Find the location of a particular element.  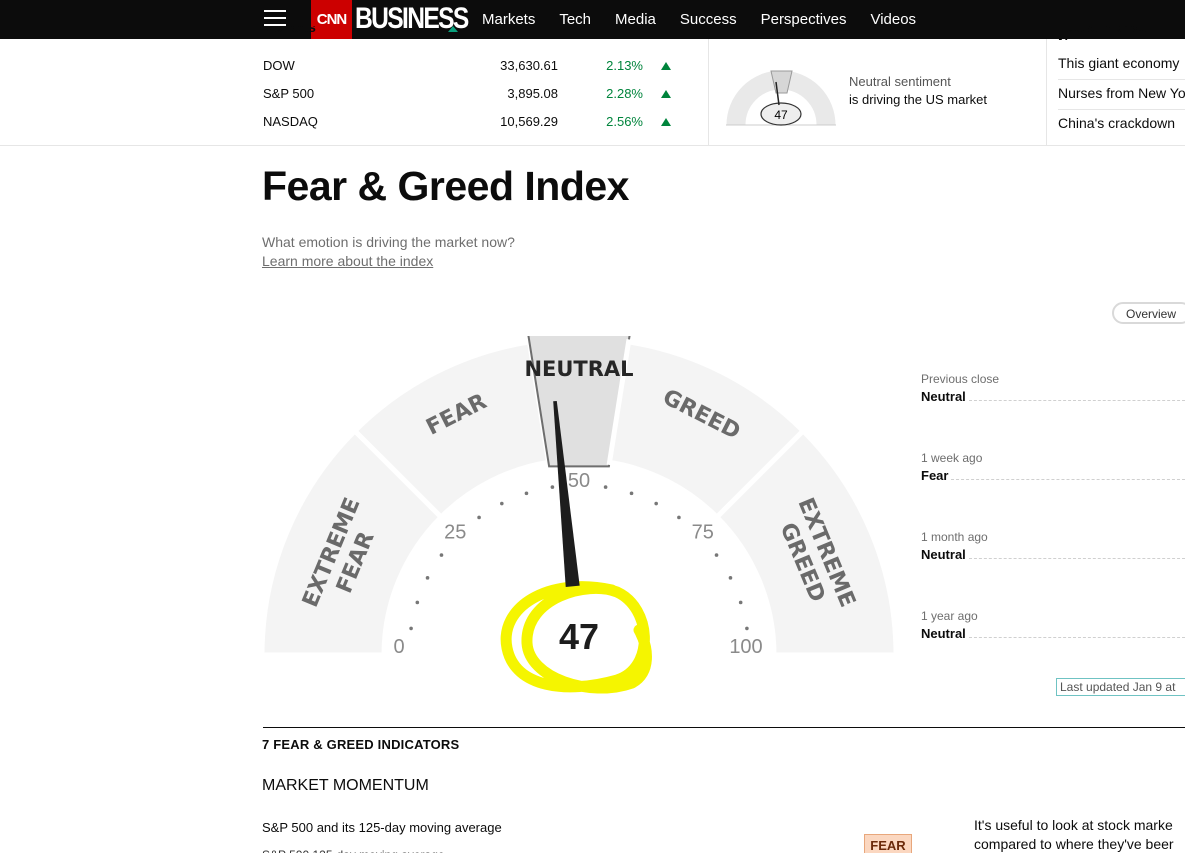

market-name: DOW is located at coordinates (279, 65).